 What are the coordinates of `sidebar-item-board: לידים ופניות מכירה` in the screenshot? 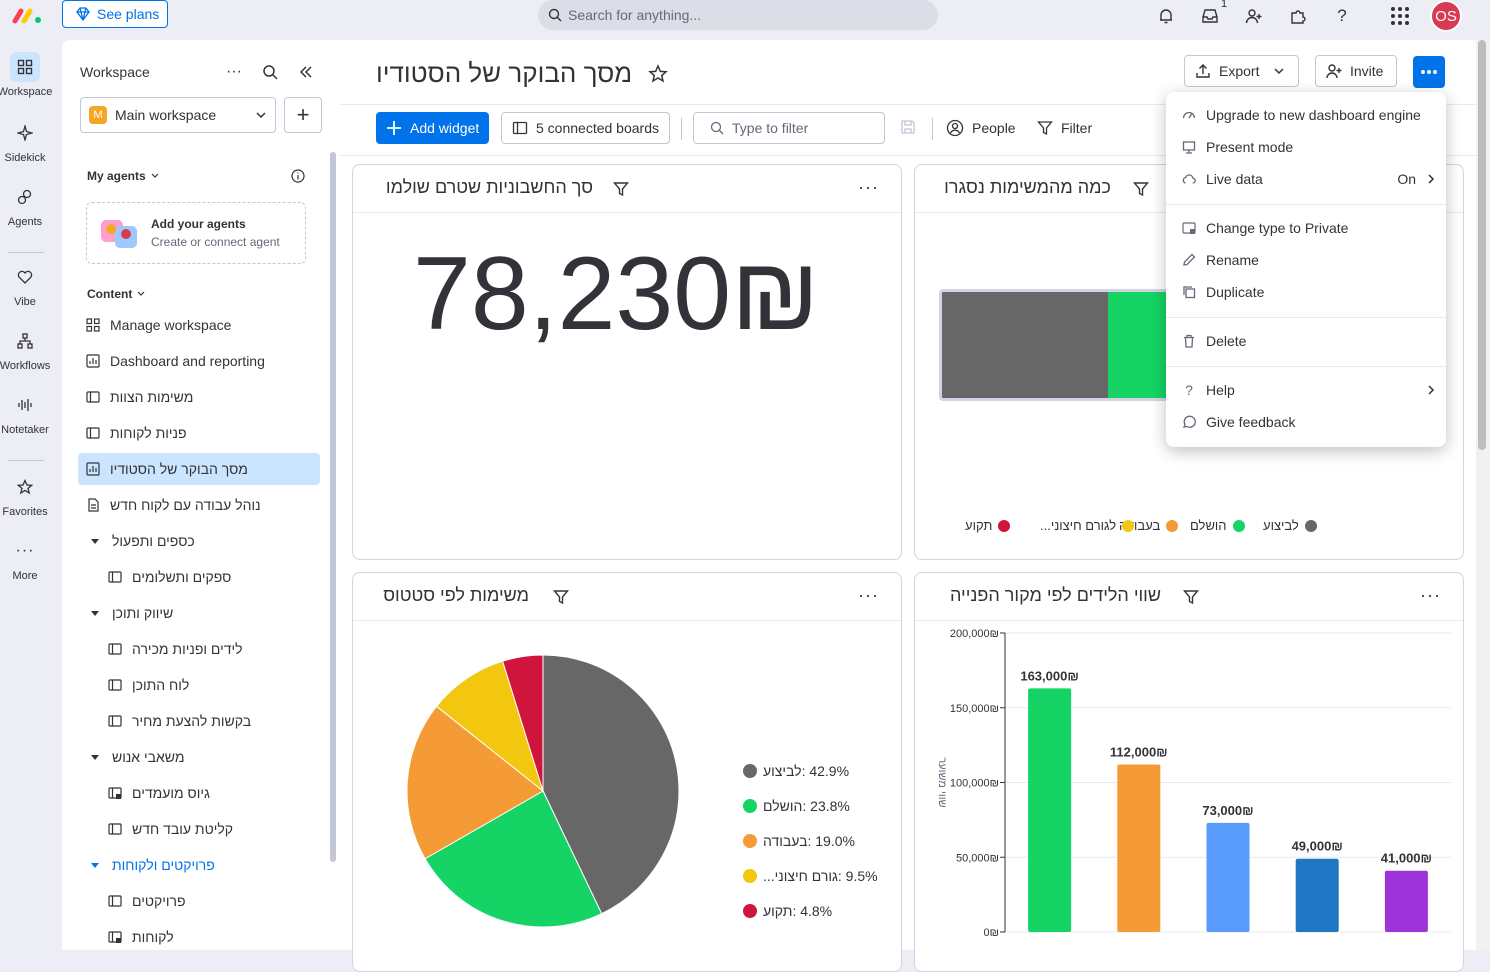 It's located at (199, 649).